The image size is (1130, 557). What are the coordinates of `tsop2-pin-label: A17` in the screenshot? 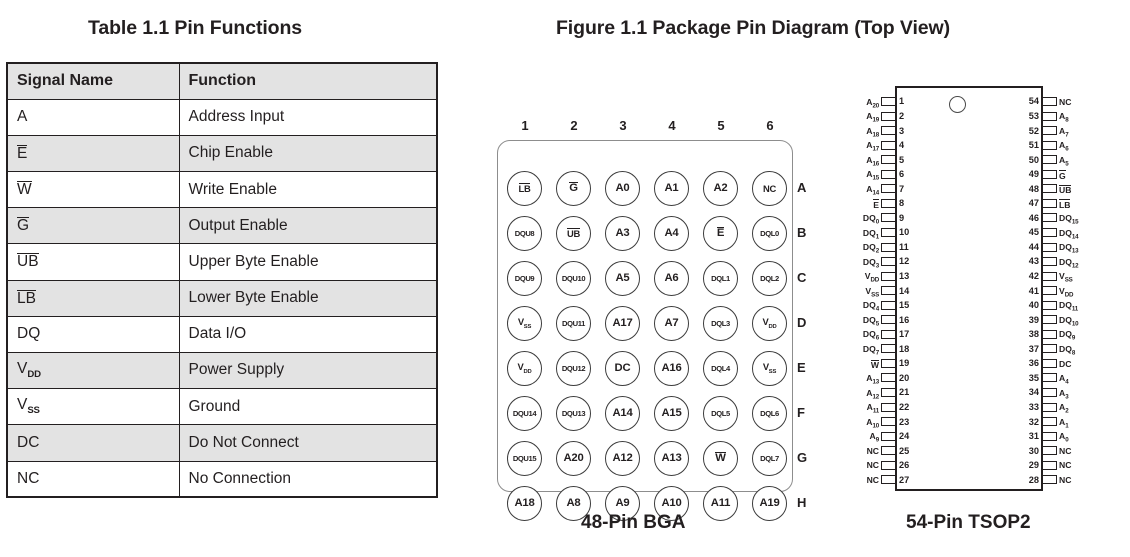 It's located at (872, 146).